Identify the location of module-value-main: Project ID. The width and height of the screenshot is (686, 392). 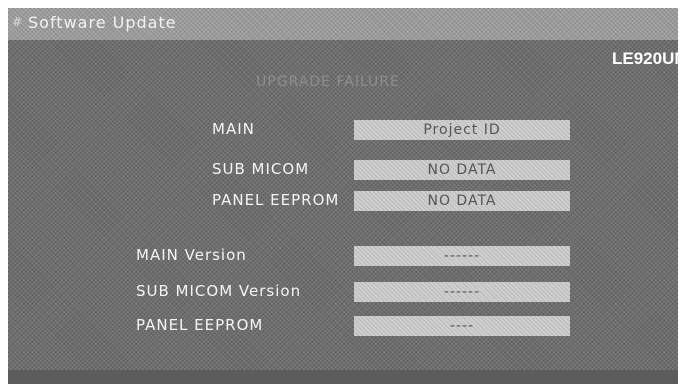
(462, 130).